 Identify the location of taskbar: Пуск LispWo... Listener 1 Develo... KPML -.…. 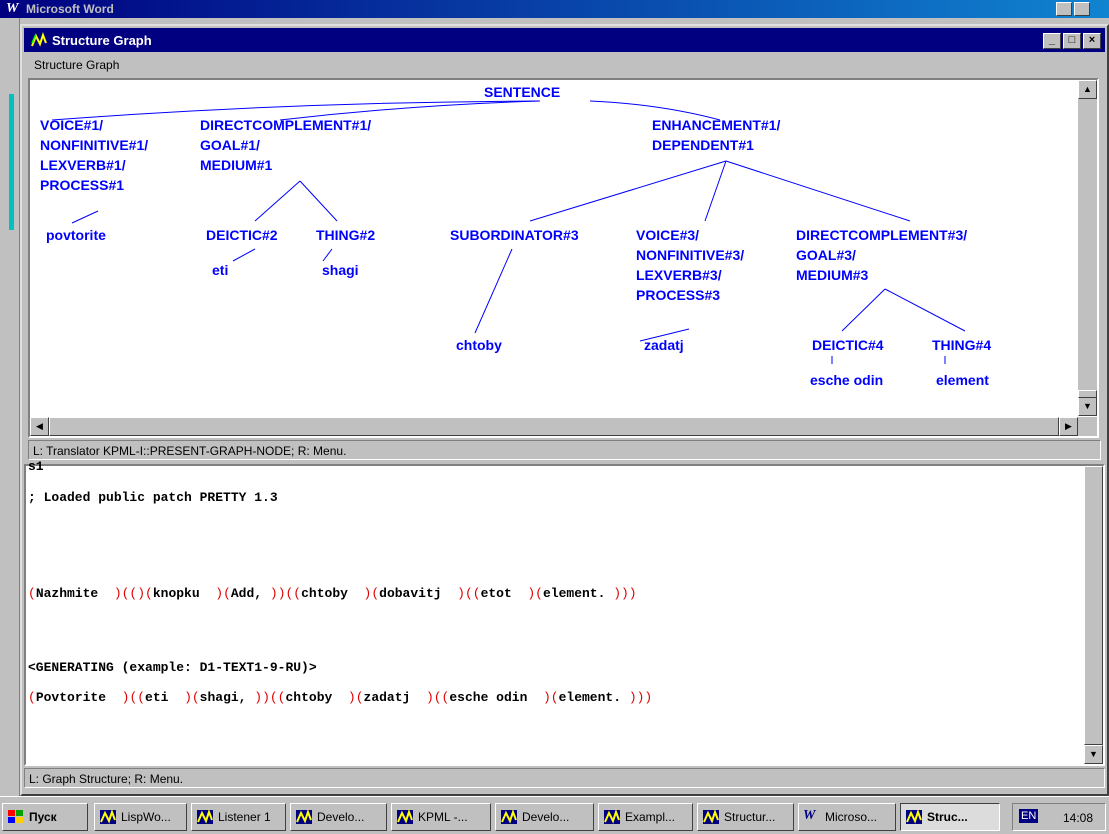
(554, 815).